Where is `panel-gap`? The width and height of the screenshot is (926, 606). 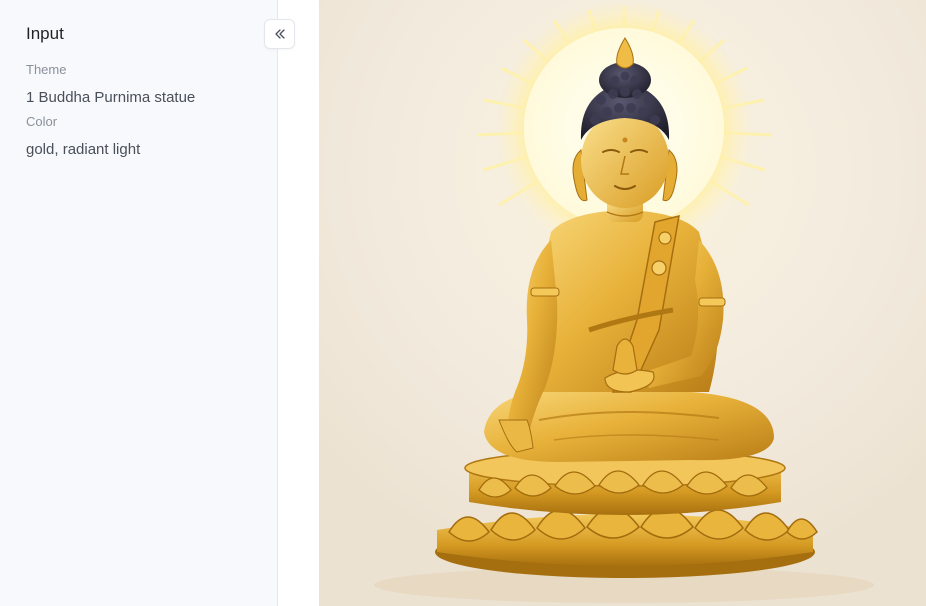 panel-gap is located at coordinates (299, 303).